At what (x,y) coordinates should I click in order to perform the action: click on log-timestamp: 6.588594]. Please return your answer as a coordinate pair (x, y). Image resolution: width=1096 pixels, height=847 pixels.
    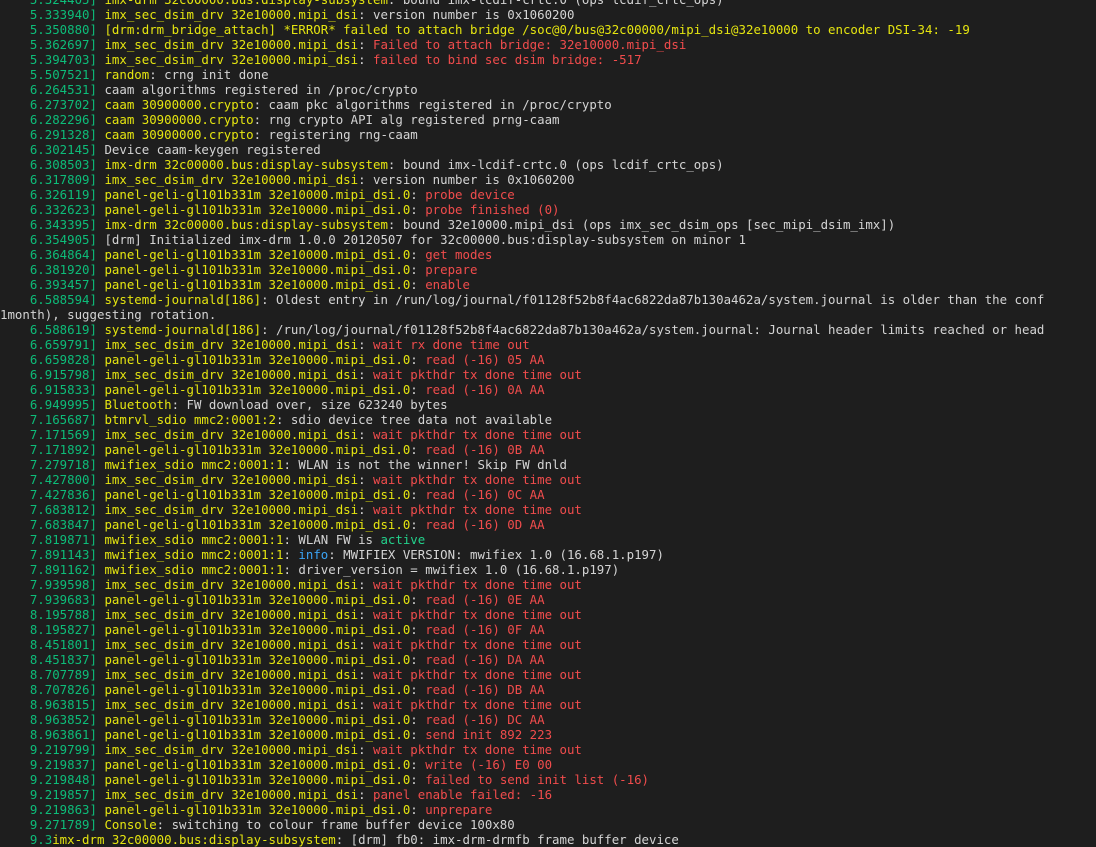
    Looking at the image, I should click on (52, 299).